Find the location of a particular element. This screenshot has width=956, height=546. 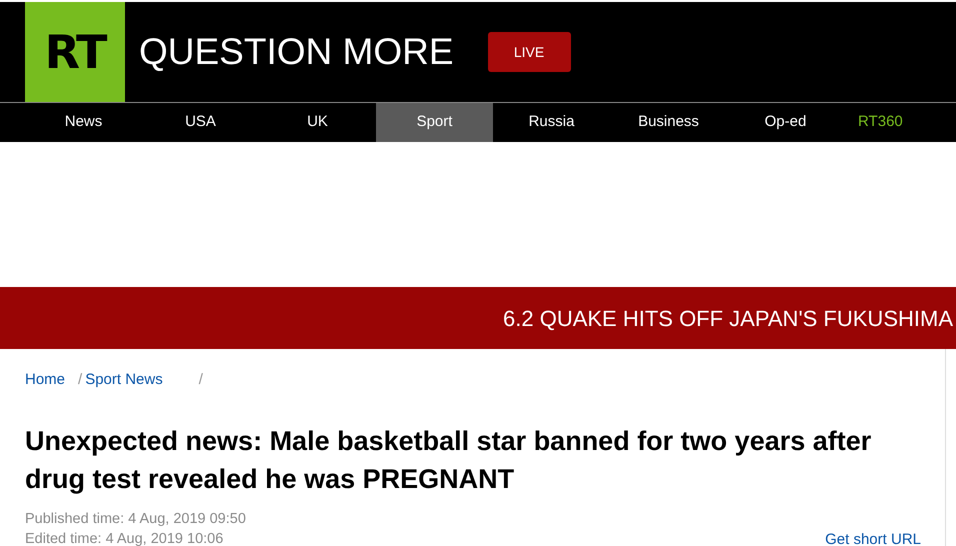

nav-tab: RT360 is located at coordinates (873, 122).